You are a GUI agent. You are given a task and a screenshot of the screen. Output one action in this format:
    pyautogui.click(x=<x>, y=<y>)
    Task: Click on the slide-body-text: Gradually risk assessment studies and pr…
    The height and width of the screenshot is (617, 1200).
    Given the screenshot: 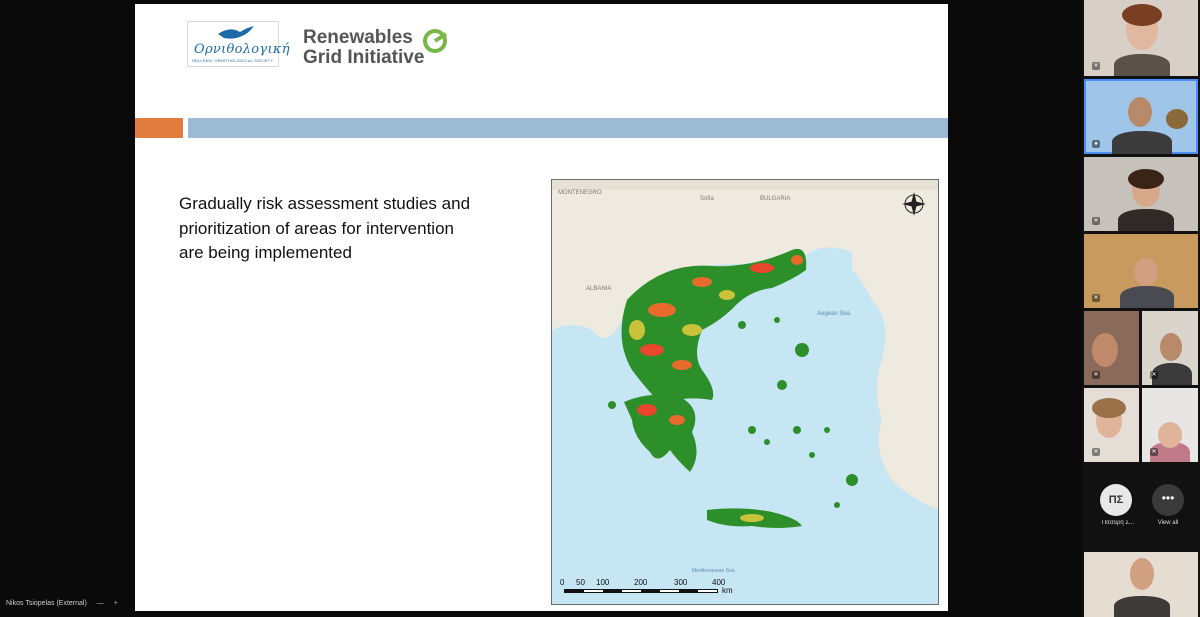 What is the action you would take?
    pyautogui.click(x=325, y=228)
    